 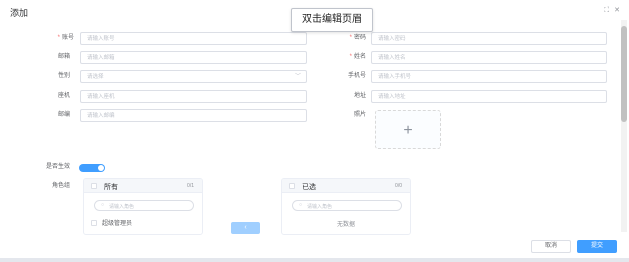 I want to click on edit-header-tooltip: 双击编辑页眉, so click(x=332, y=20).